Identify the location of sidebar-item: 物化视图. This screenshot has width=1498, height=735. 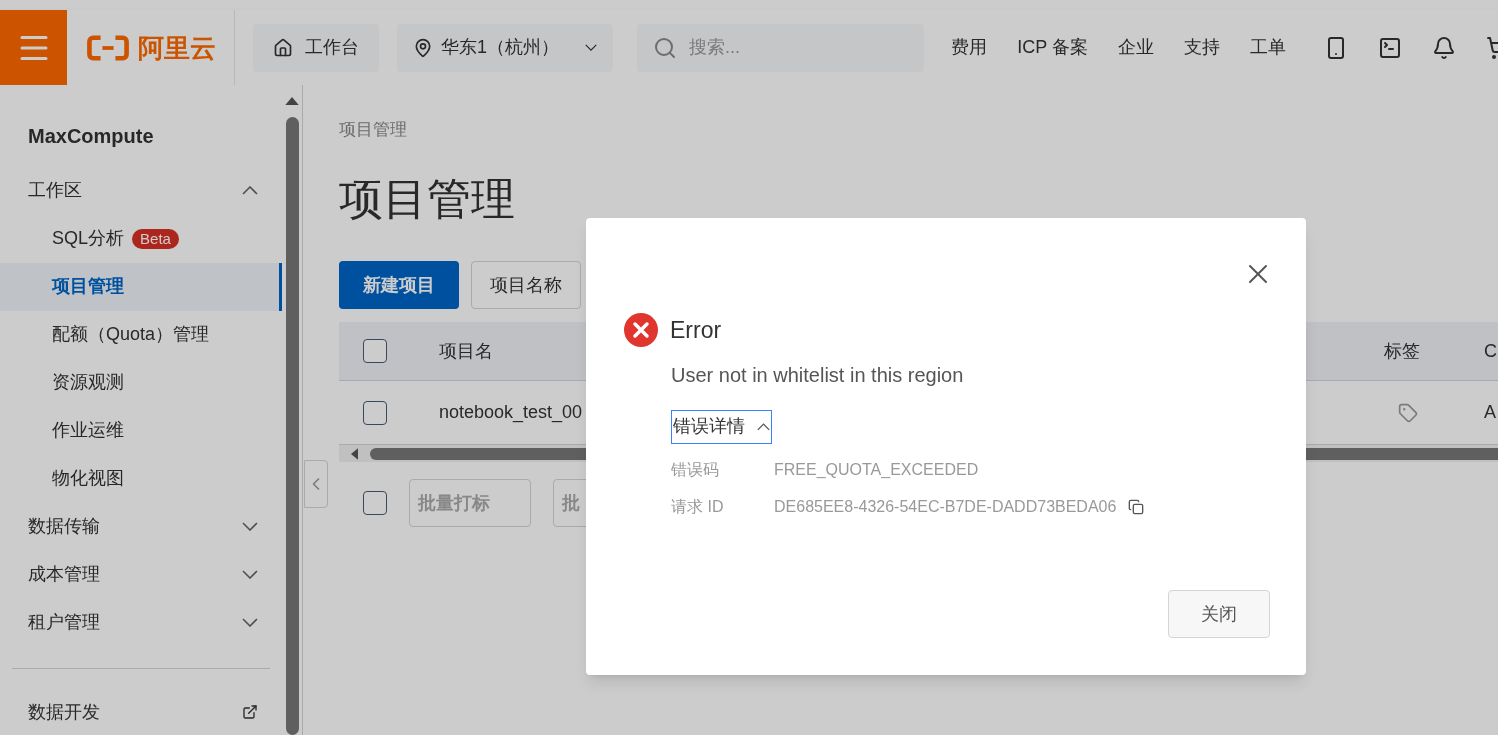
(141, 478).